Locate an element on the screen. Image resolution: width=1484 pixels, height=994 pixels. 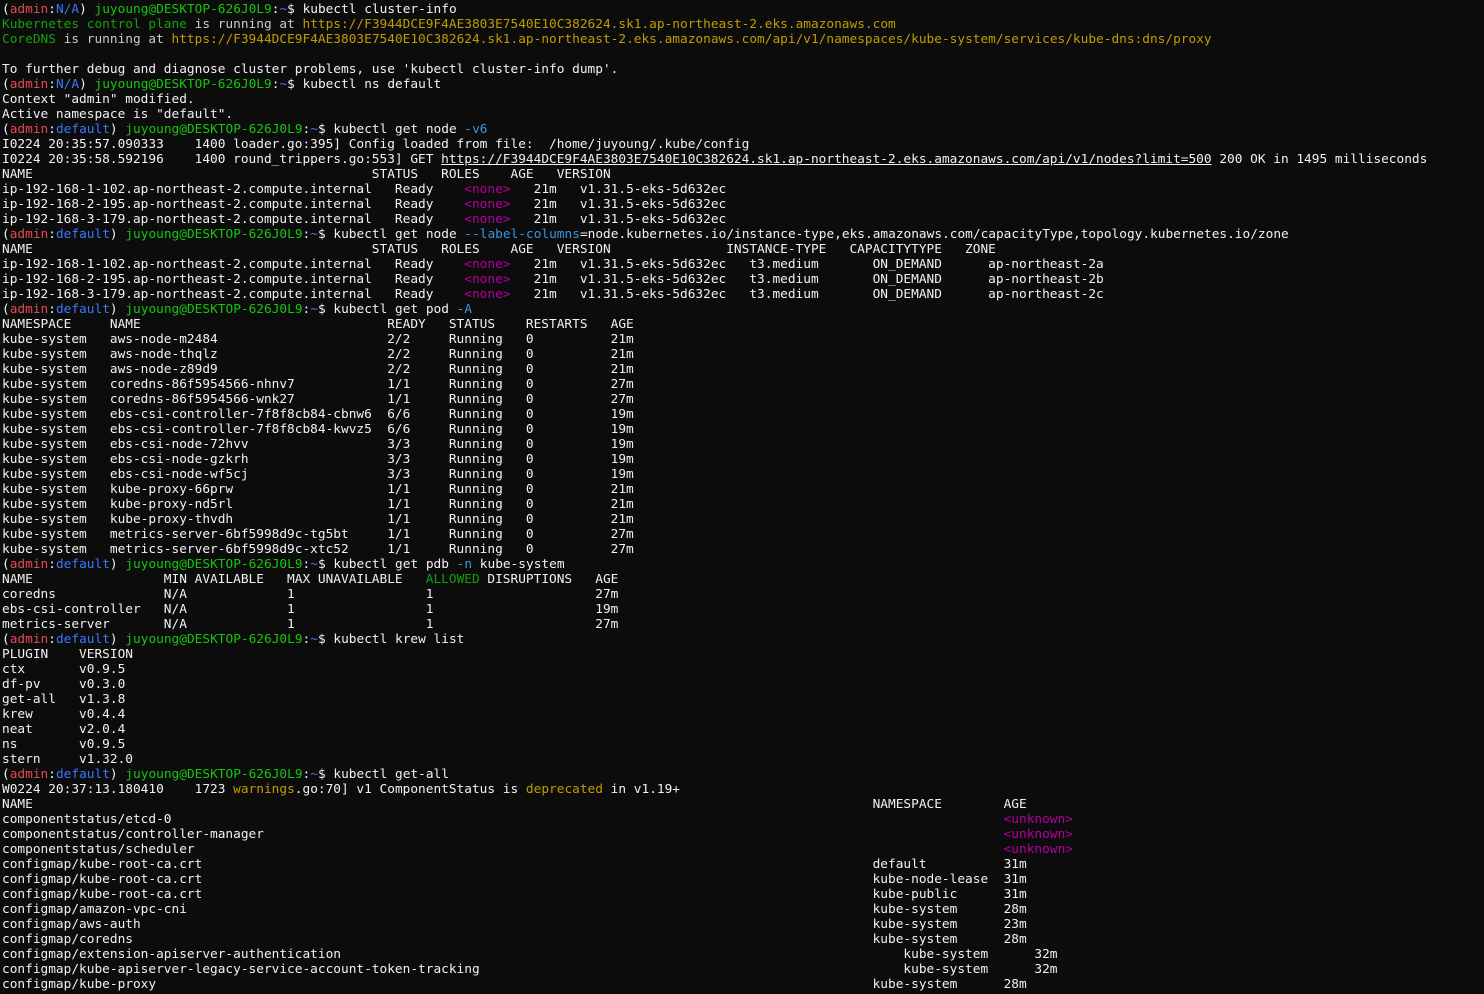
terminal-text-segment: ns v0.9.5 is located at coordinates (64, 744).